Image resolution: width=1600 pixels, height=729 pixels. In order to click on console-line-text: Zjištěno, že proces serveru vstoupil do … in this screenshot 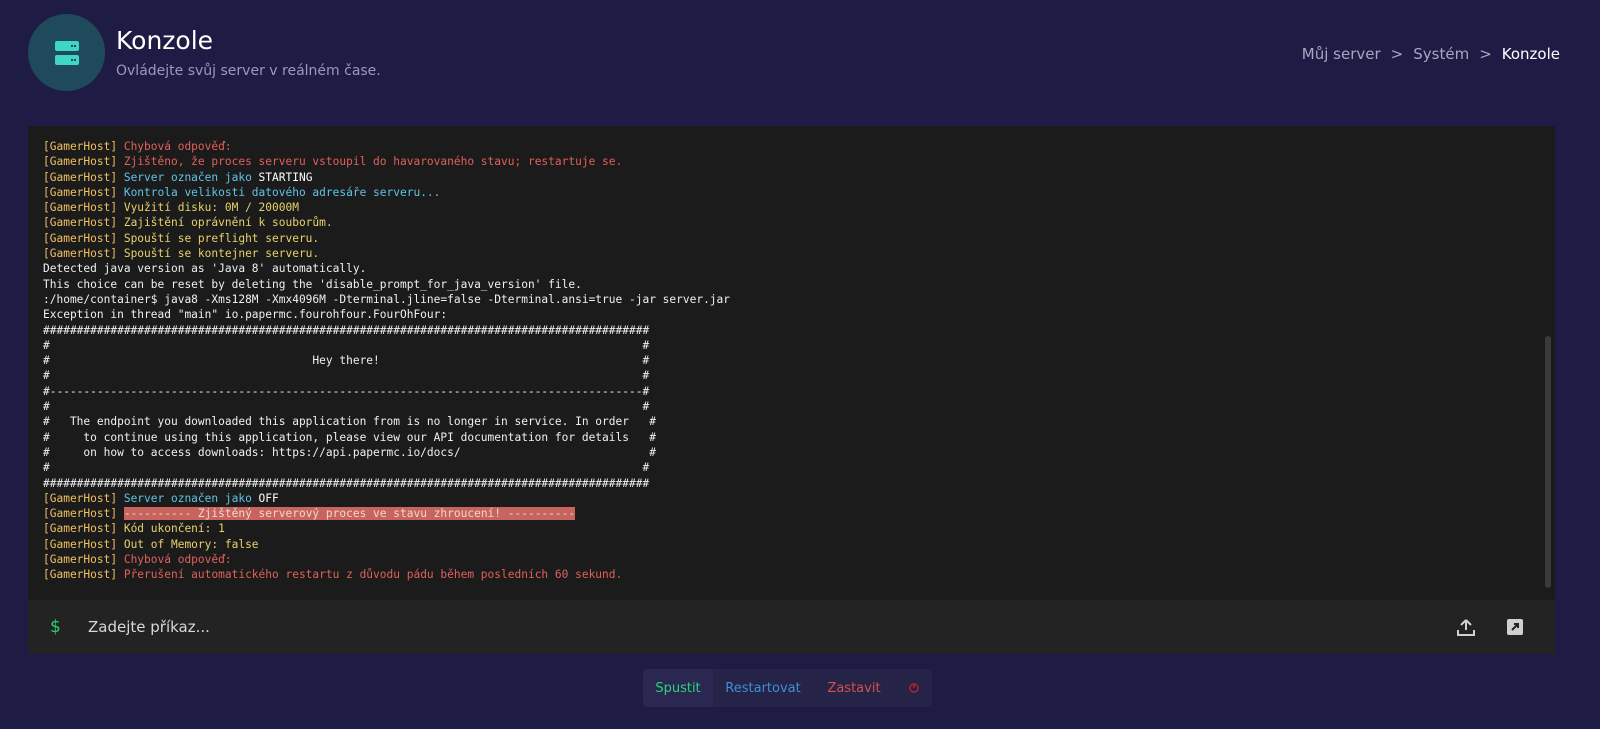, I will do `click(370, 162)`.